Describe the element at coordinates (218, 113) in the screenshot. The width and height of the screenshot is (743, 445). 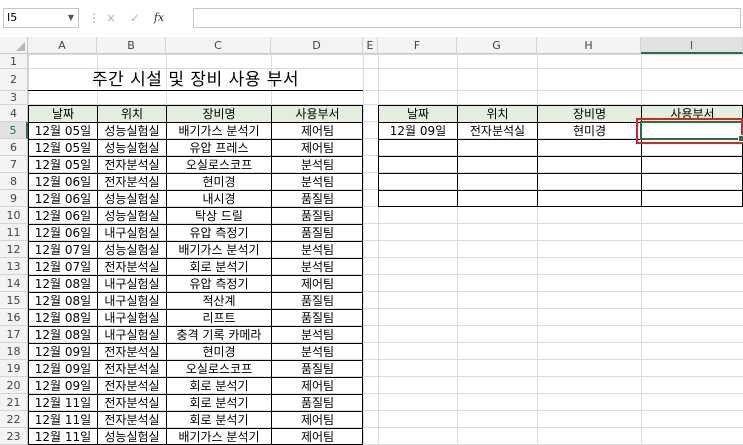
I see `main-table-header-cell: 장비명` at that location.